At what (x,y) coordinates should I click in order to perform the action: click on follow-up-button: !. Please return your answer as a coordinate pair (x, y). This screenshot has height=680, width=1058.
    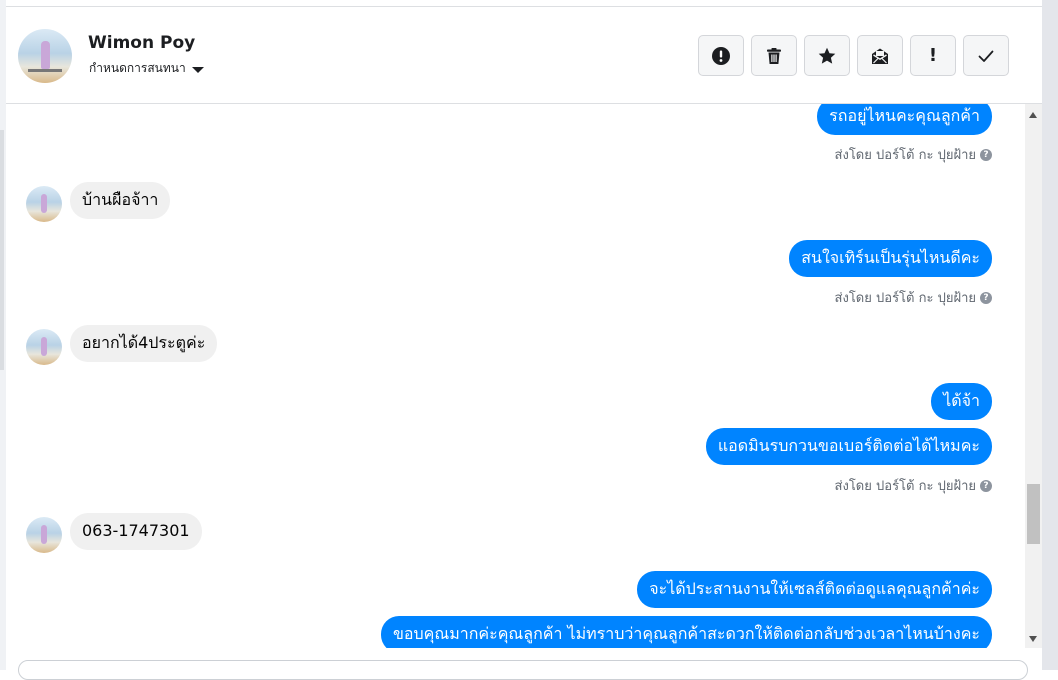
    Looking at the image, I should click on (933, 55).